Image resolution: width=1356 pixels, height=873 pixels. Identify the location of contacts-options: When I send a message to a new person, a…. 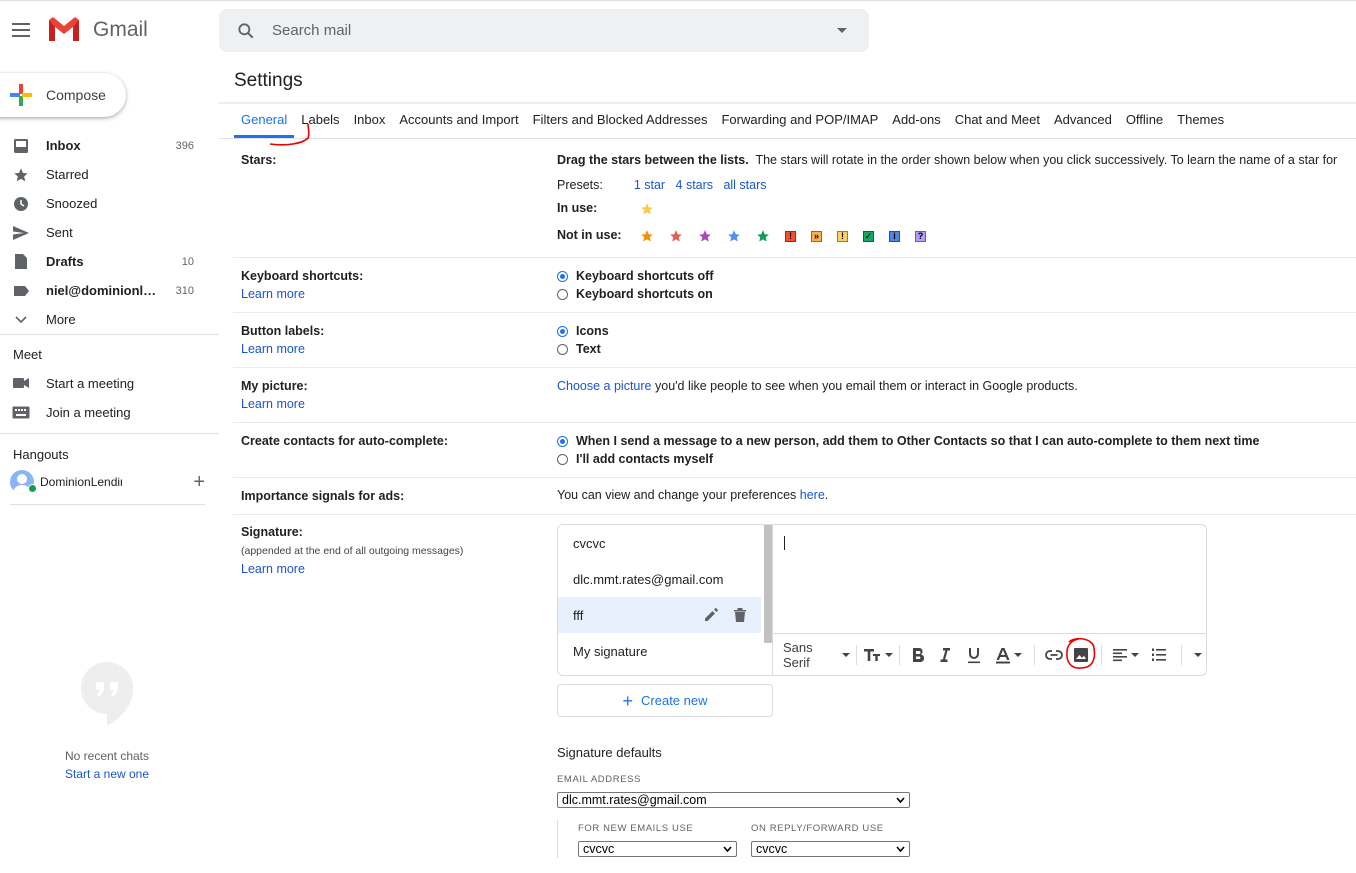
(908, 450).